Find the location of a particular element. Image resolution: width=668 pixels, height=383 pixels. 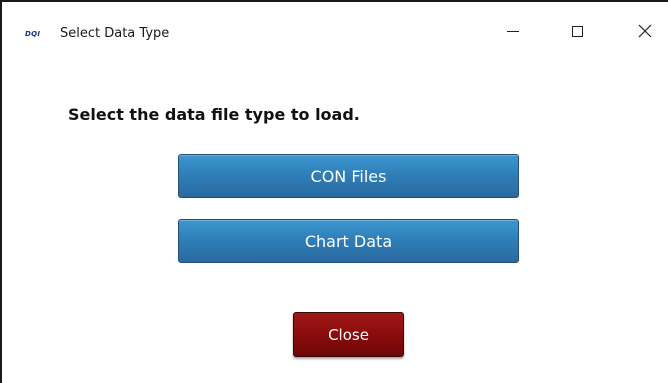

chart-data-button: Chart Data is located at coordinates (348, 241).